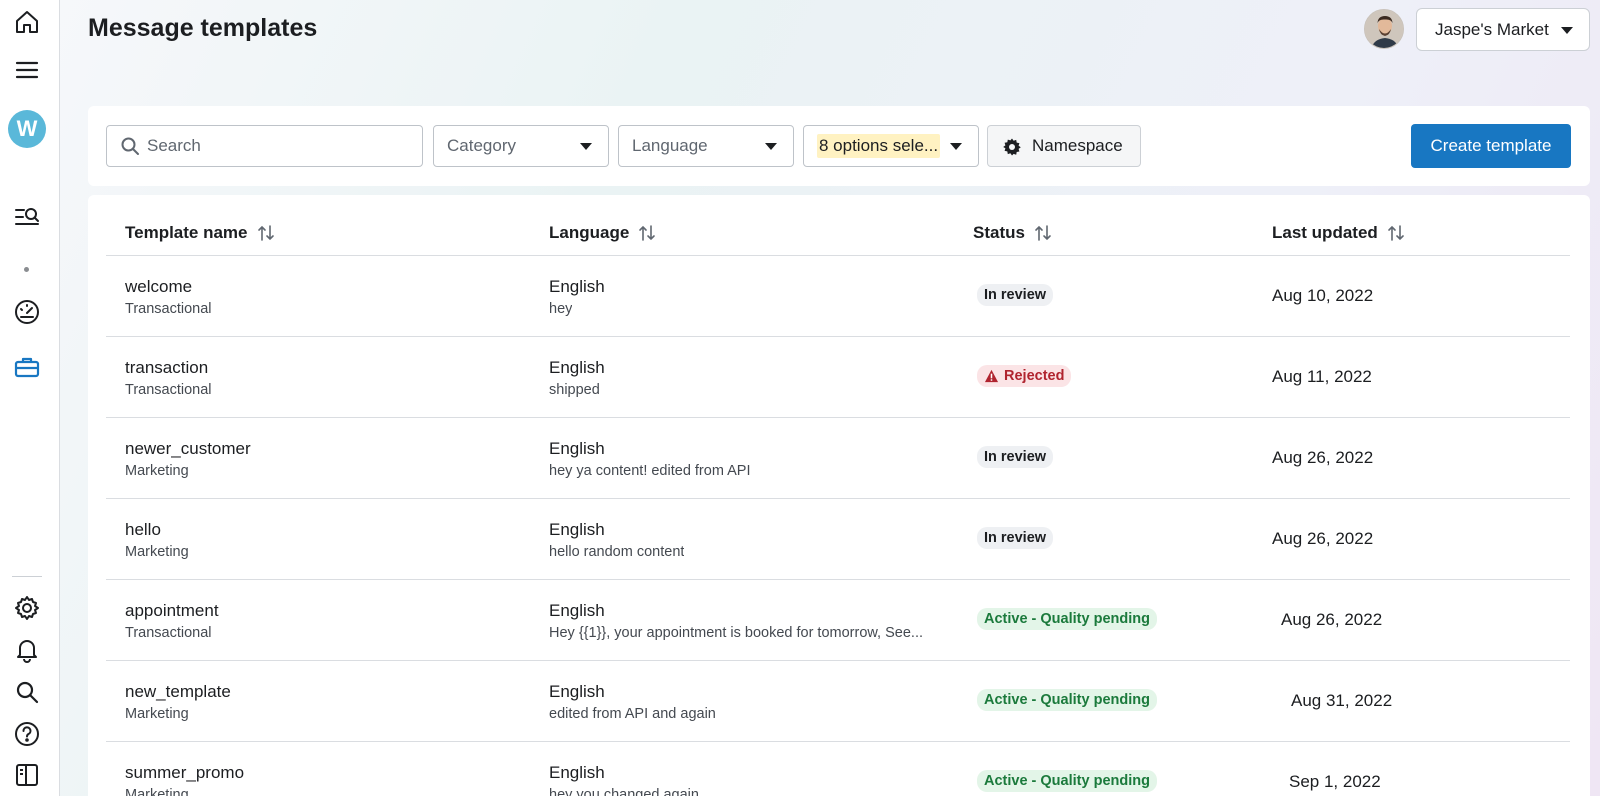  What do you see at coordinates (27, 70) in the screenshot?
I see `menu-icon` at bounding box center [27, 70].